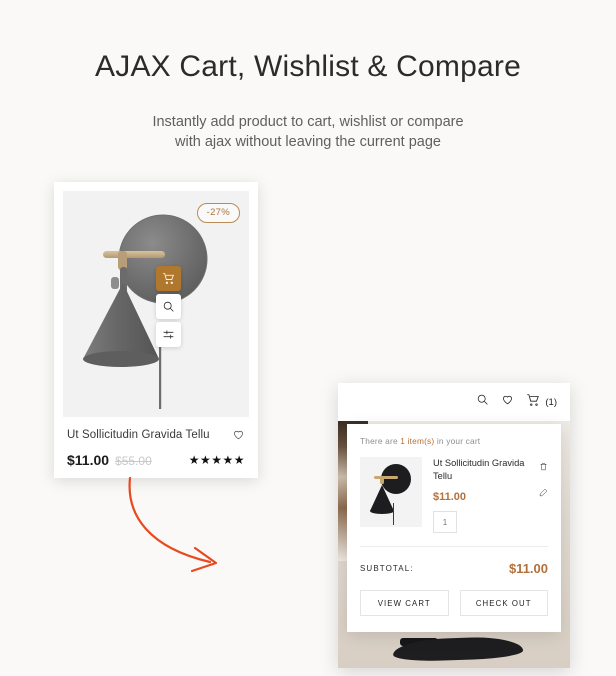 This screenshot has height=676, width=616. Describe the element at coordinates (156, 460) in the screenshot. I see `product-price-row: $11.00 $55.00 ★★★★★` at that location.